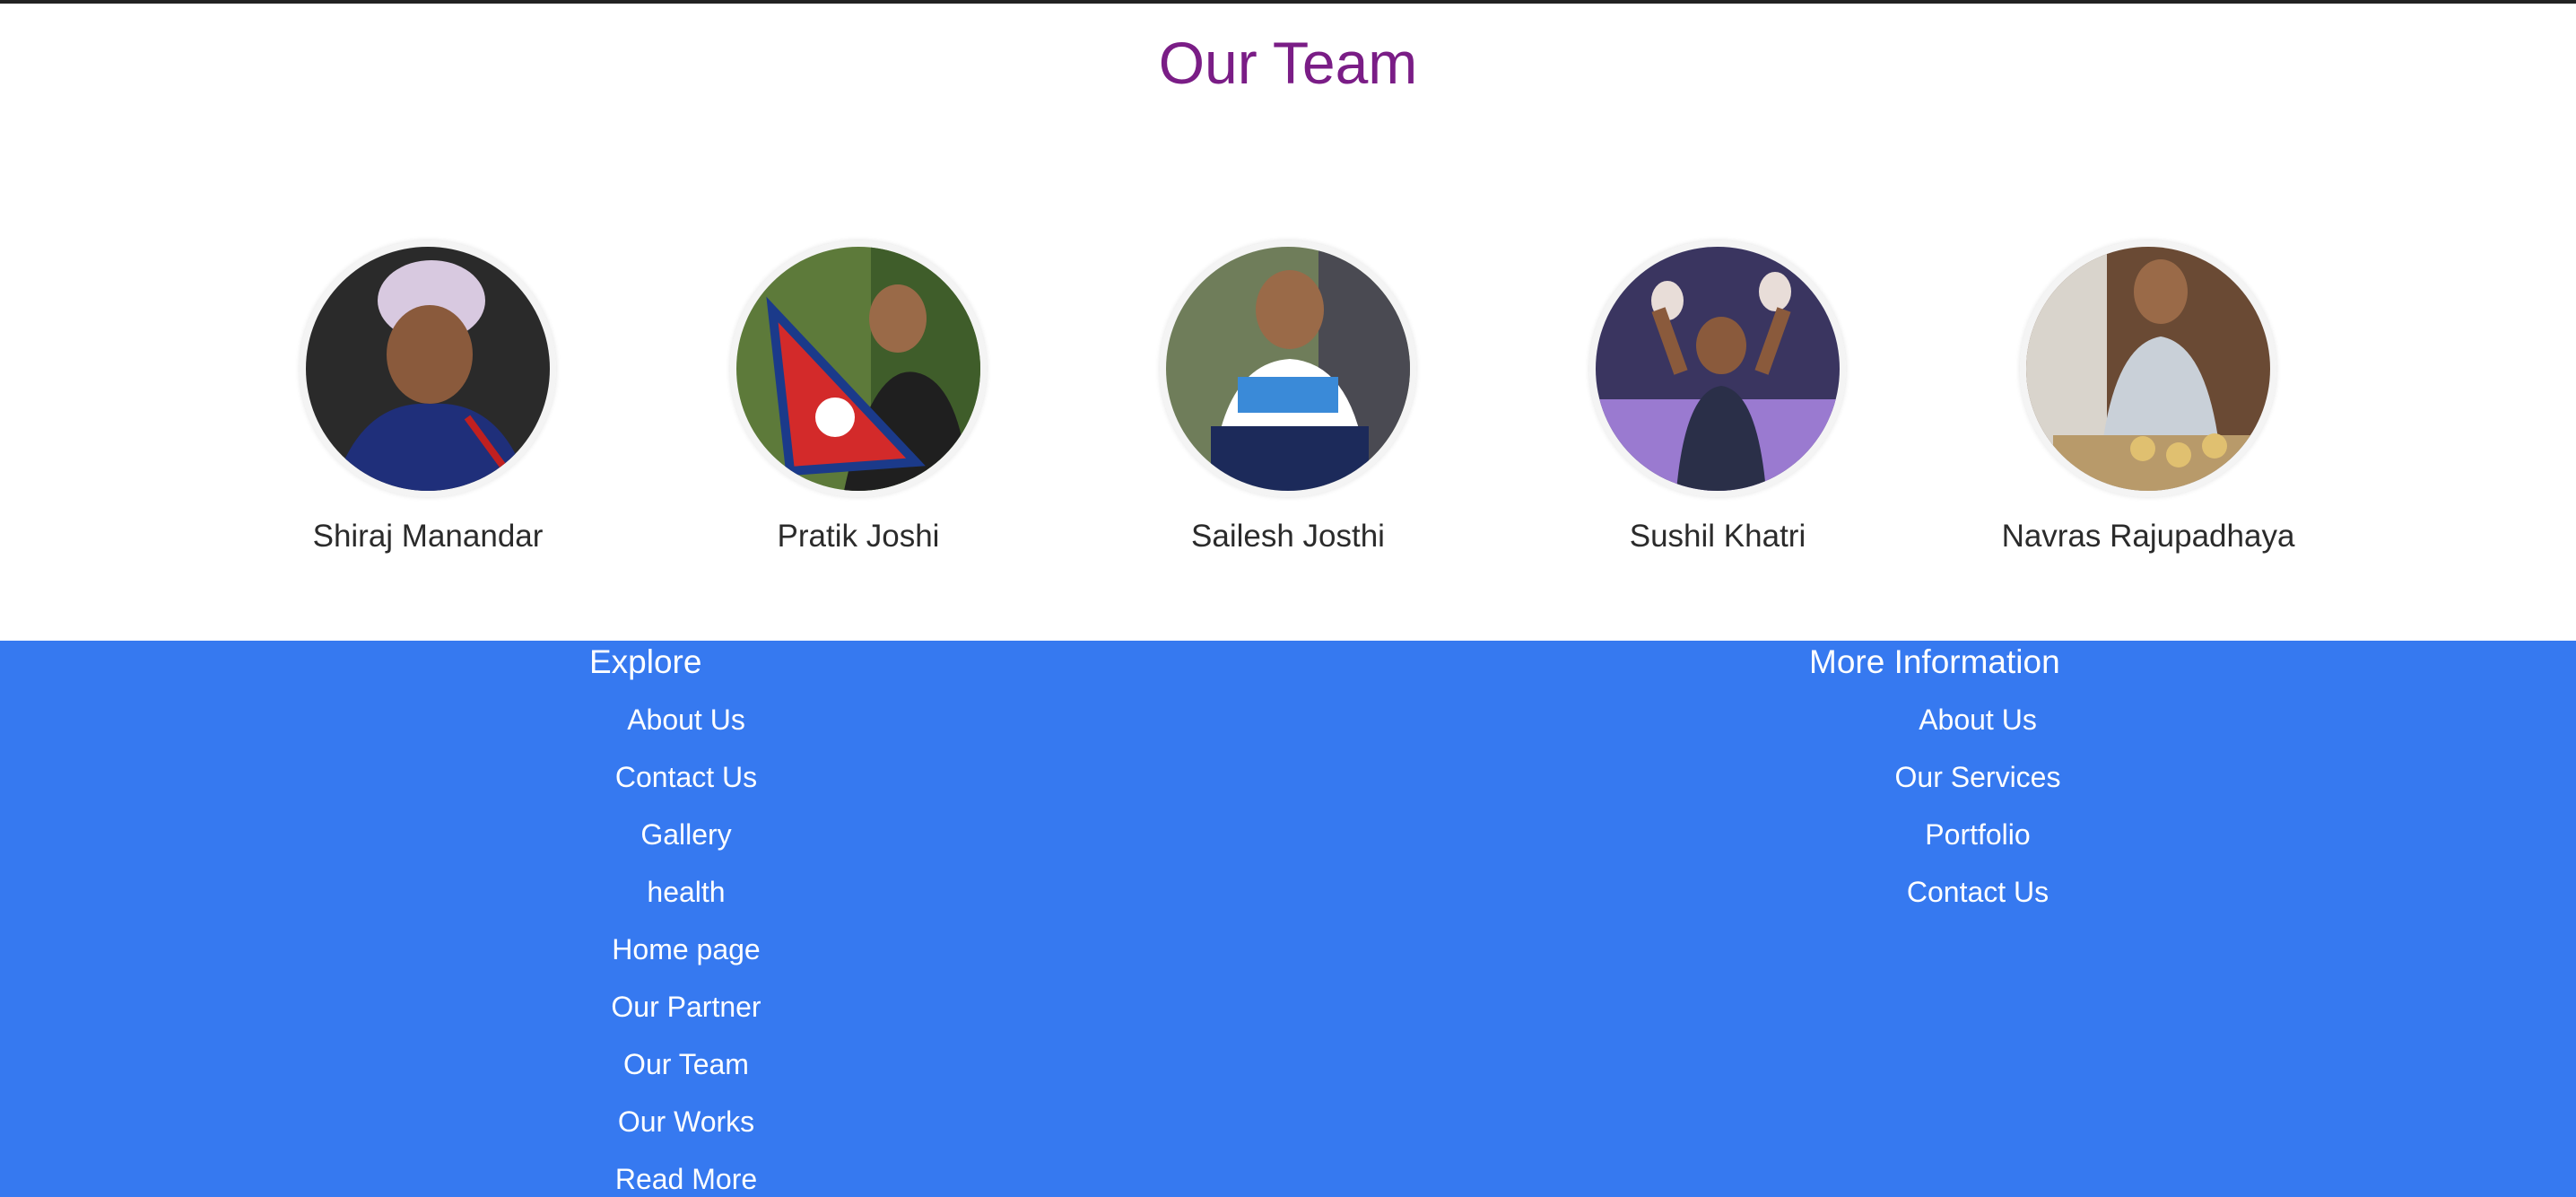  What do you see at coordinates (686, 1179) in the screenshot?
I see `footer-link-read-more: Read More` at bounding box center [686, 1179].